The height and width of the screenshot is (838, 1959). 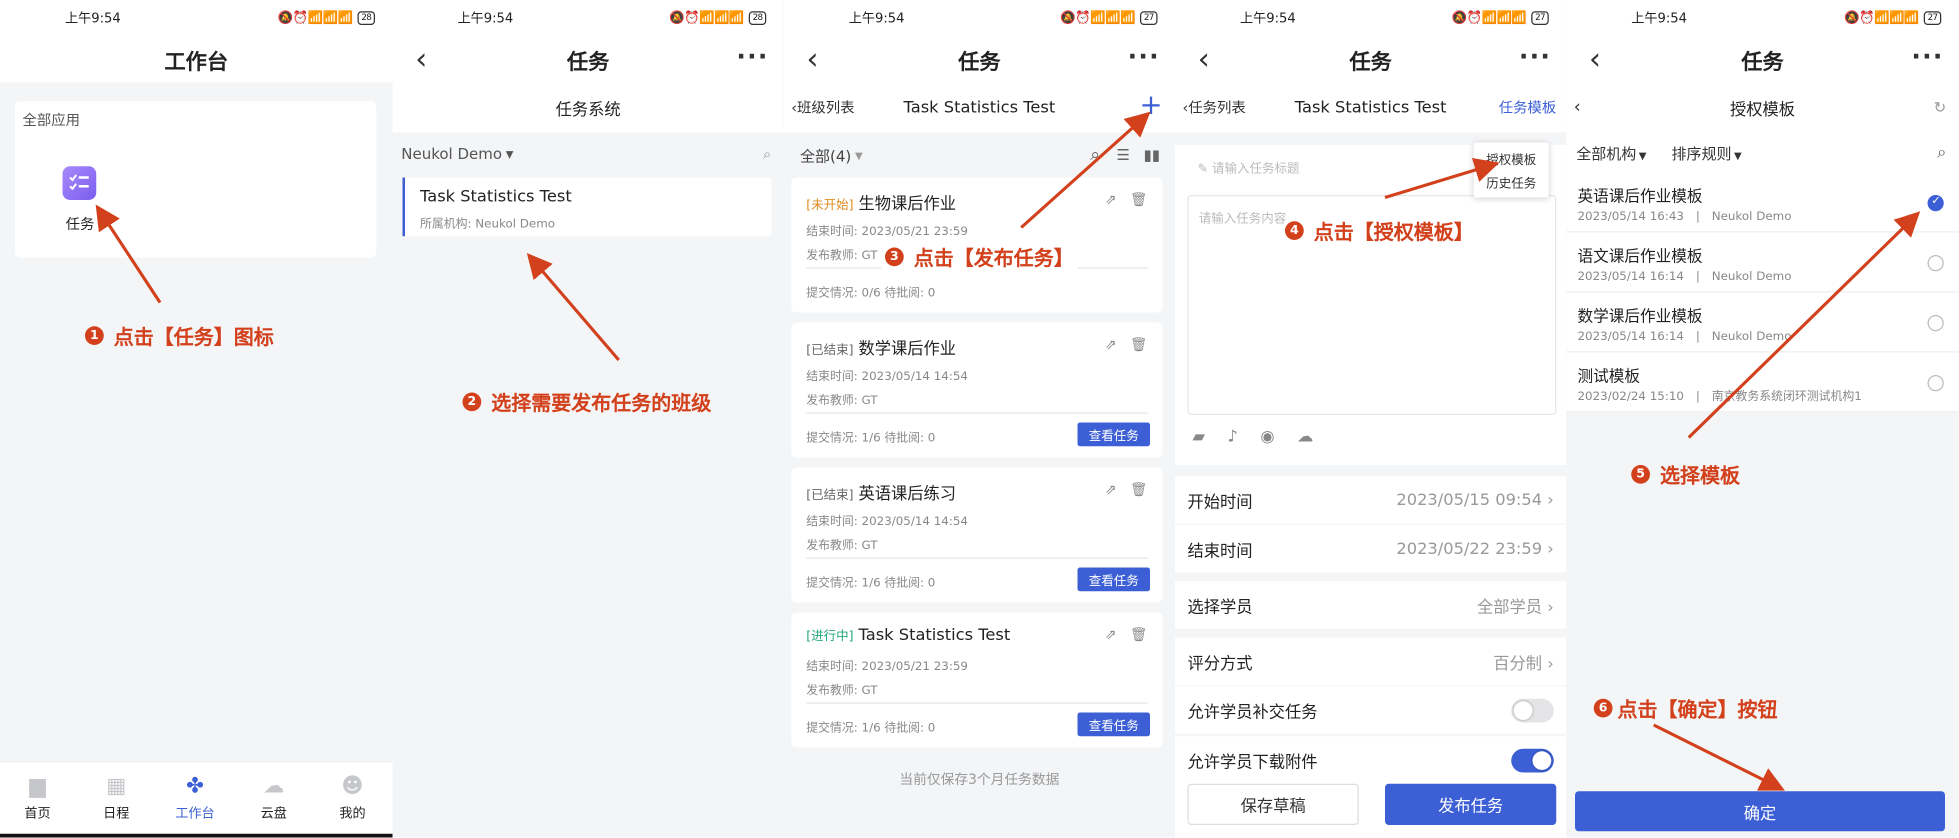 What do you see at coordinates (1371, 500) in the screenshot?
I see `start-time-row: 开始时间 2023/05/15 09:54 ›` at bounding box center [1371, 500].